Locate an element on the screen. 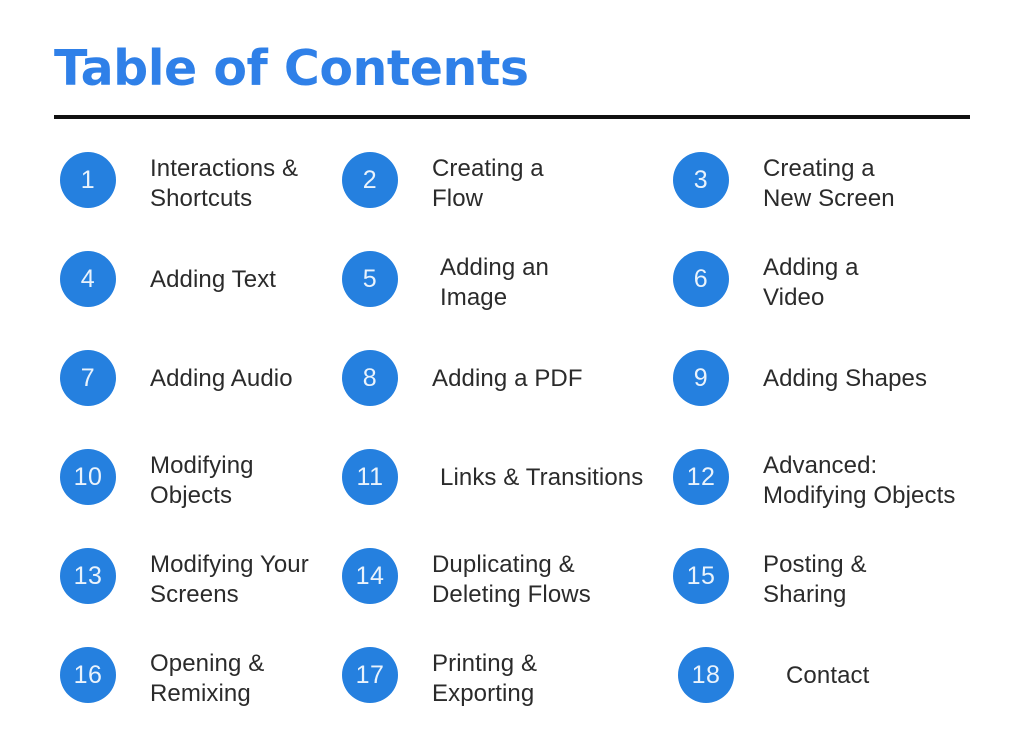 Image resolution: width=1024 pixels, height=748 pixels. item-label: Modifying Objects is located at coordinates (202, 480).